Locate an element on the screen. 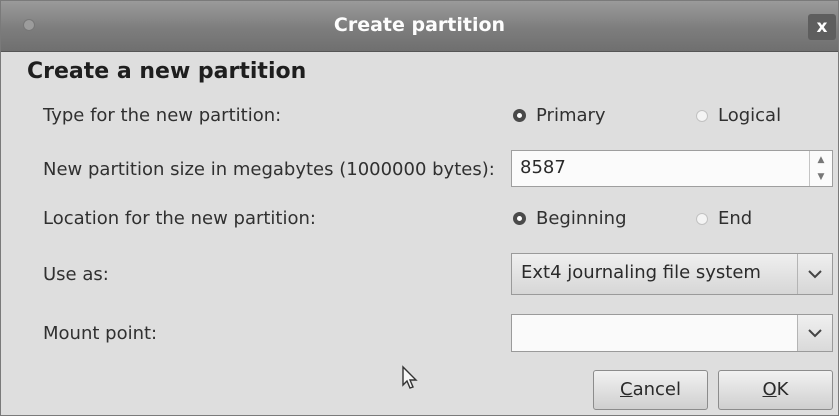 This screenshot has height=416, width=839. radio-end-indicator is located at coordinates (702, 218).